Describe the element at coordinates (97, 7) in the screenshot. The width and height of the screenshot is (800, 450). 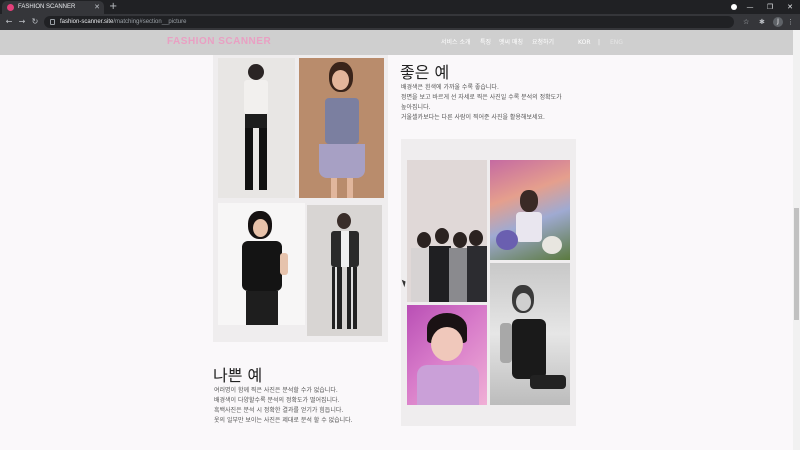
I see `close-tab-icon: ✕` at that location.